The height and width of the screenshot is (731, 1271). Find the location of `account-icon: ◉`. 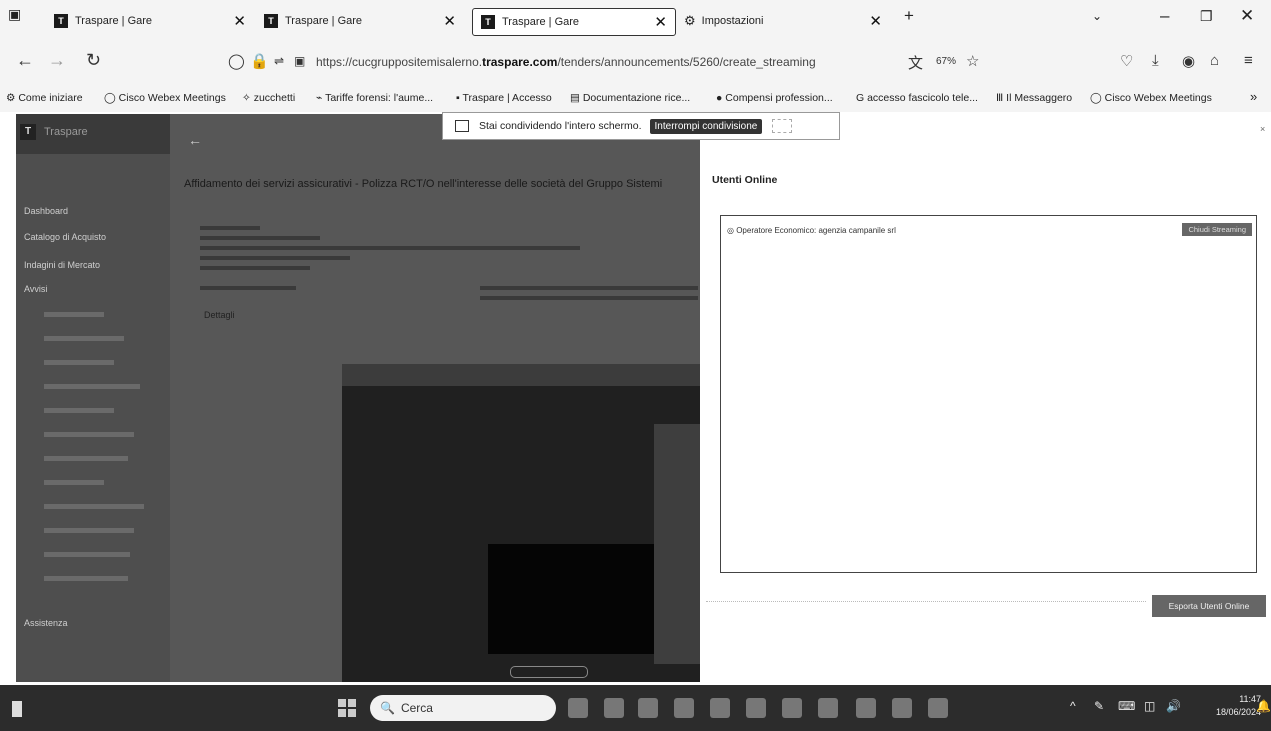

account-icon: ◉ is located at coordinates (1188, 61).